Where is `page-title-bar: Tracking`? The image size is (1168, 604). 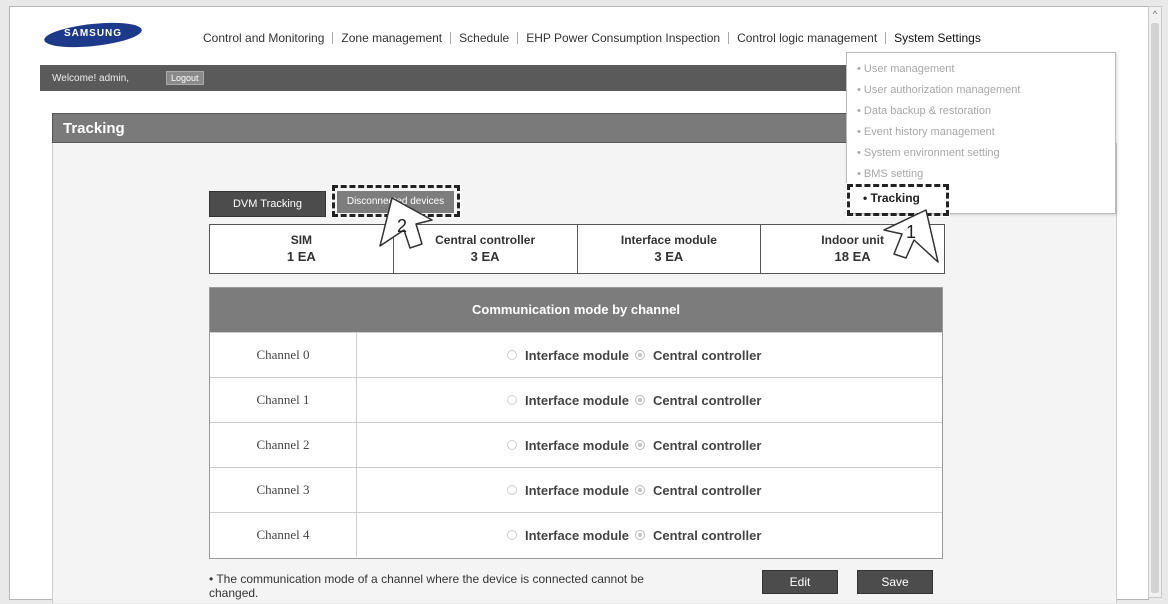
page-title-bar: Tracking is located at coordinates (470, 128).